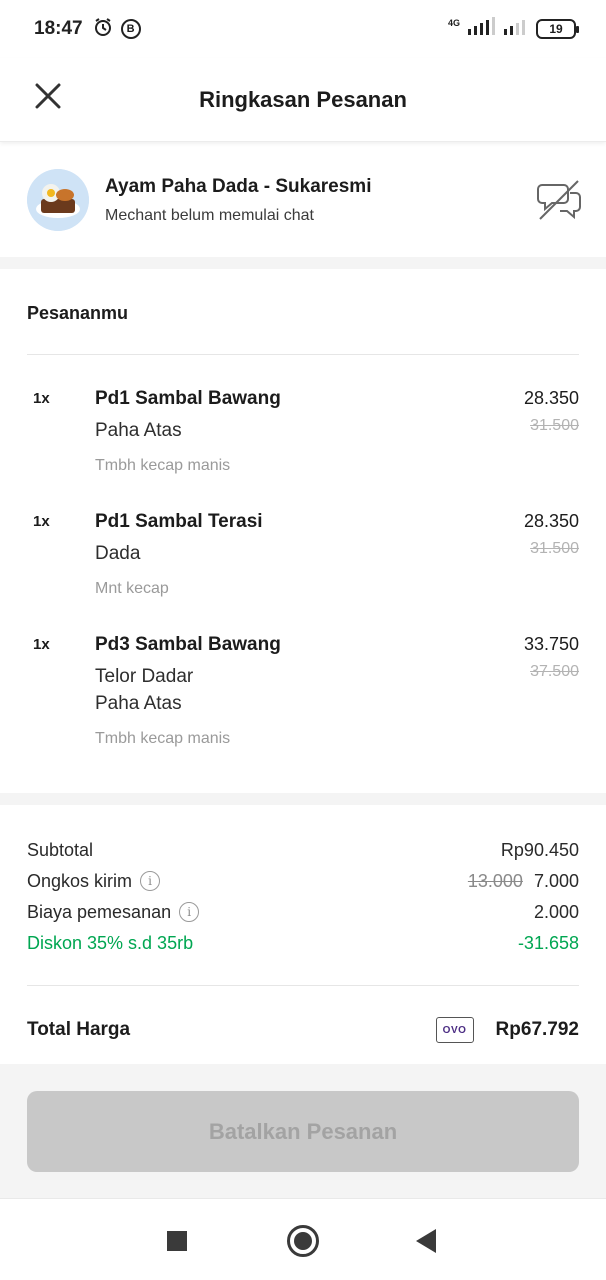  I want to click on status-bar: 18:47 B 4G 19, so click(303, 29).